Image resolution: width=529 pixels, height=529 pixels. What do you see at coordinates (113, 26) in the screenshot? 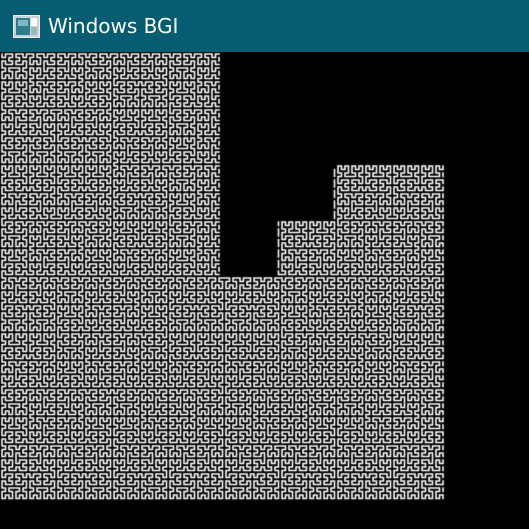
I see `window-title: Windows BGI` at bounding box center [113, 26].